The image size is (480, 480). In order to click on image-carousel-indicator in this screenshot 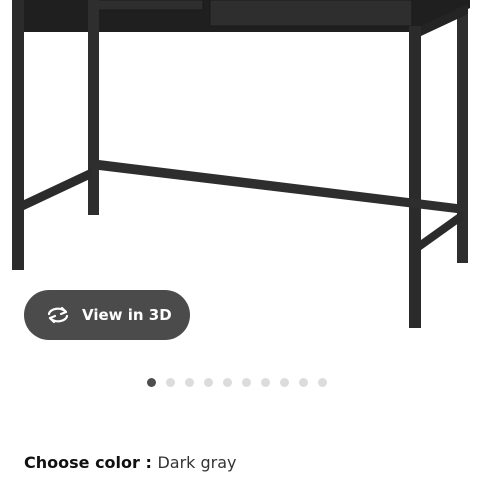, I will do `click(237, 382)`.